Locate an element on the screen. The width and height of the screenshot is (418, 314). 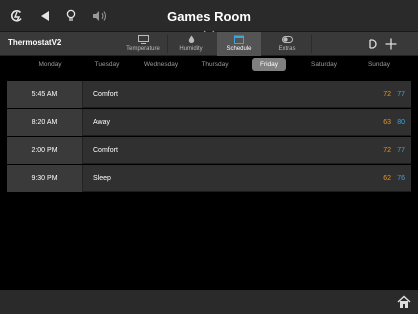
cool-setpoint: 80 is located at coordinates (401, 122).